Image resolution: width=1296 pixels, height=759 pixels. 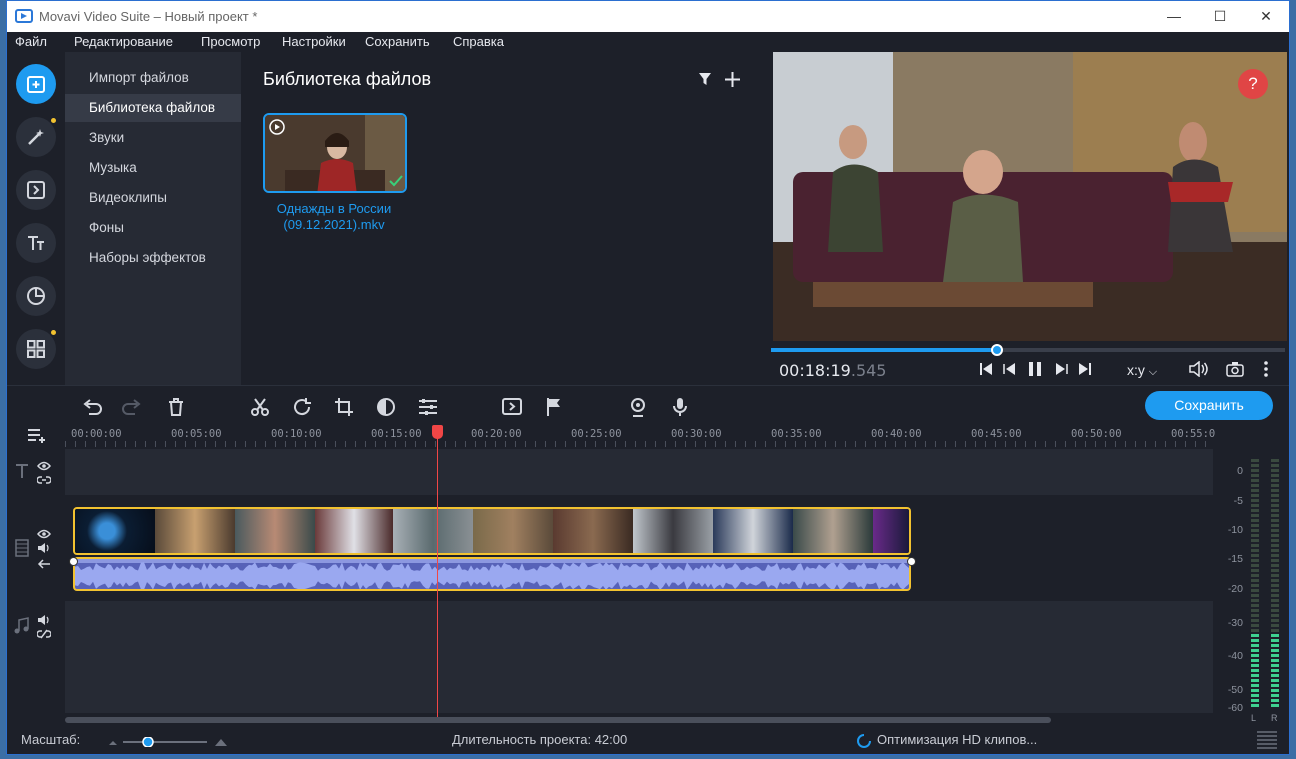 What do you see at coordinates (1220, 16) in the screenshot?
I see `maximize-button: ☐` at bounding box center [1220, 16].